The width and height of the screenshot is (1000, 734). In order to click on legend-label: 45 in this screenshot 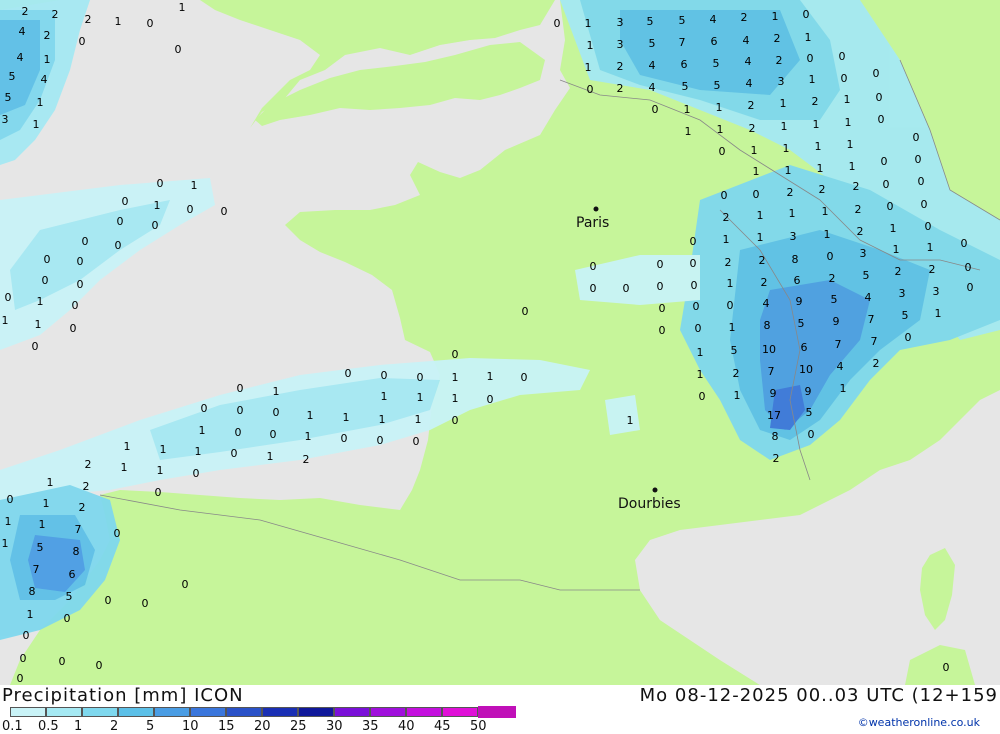, I will do `click(442, 726)`.